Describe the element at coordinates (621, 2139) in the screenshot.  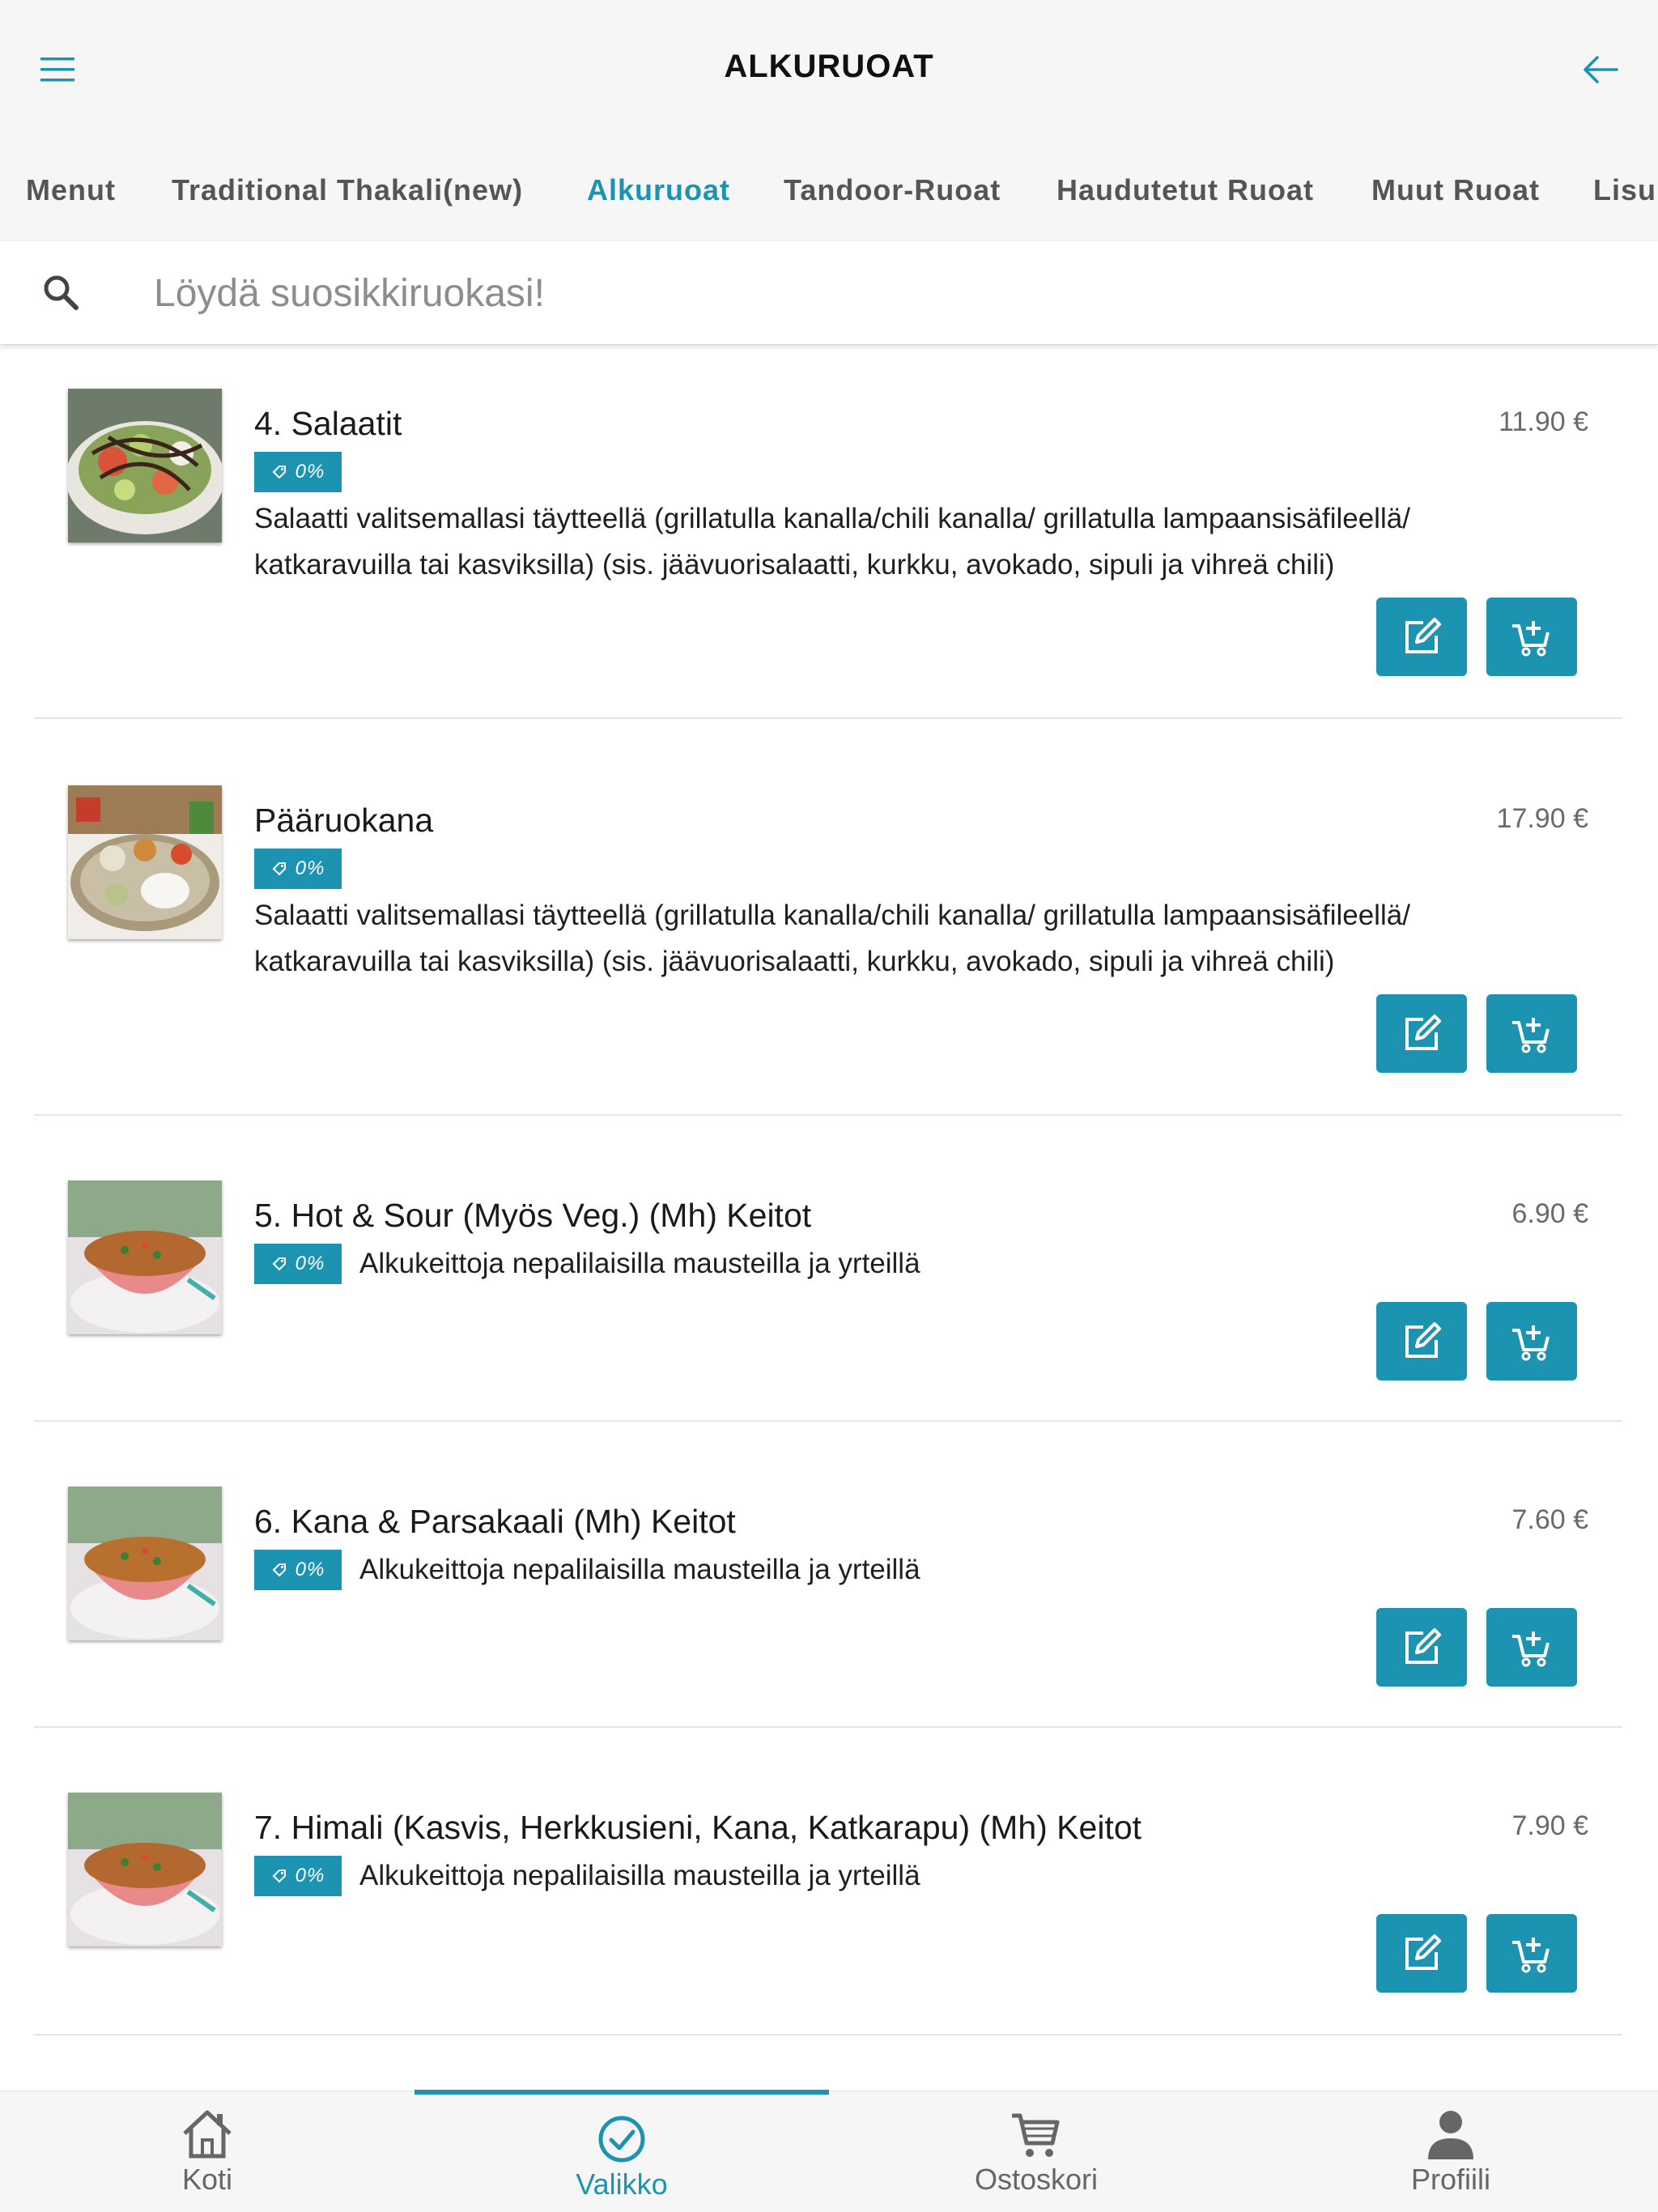
I see `check-circle-icon` at that location.